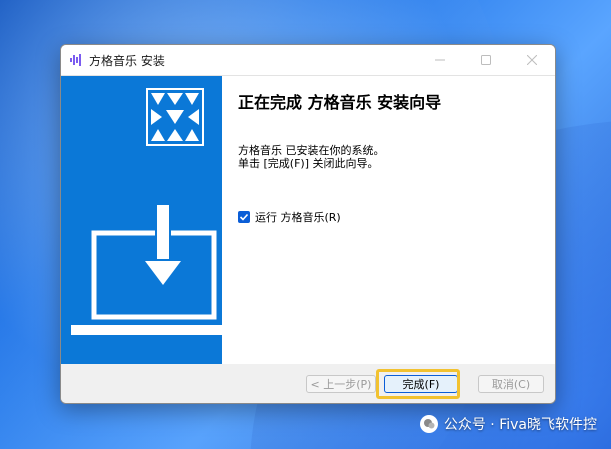  What do you see at coordinates (76, 60) in the screenshot?
I see `app-waveform-icon` at bounding box center [76, 60].